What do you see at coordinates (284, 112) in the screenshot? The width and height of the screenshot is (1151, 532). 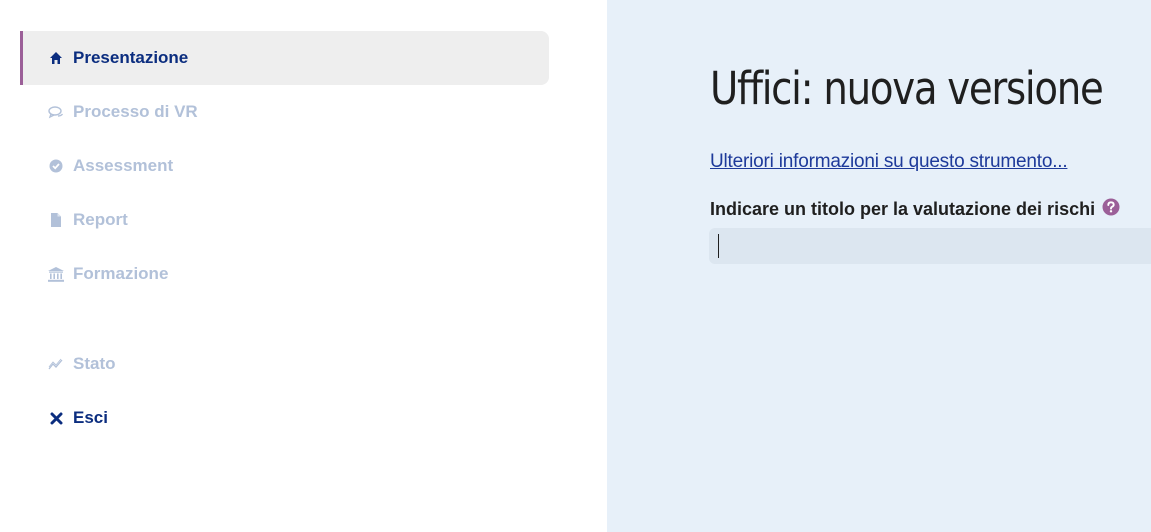 I see `sidebar-item-processo-di-vr: Processo di VR` at bounding box center [284, 112].